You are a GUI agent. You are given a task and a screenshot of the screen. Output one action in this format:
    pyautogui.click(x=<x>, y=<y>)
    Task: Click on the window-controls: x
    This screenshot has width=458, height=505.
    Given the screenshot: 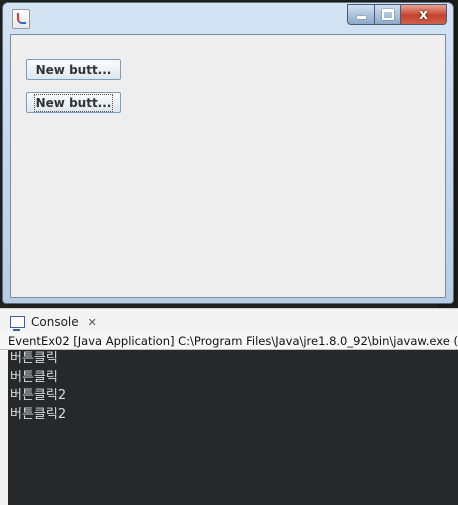 What is the action you would take?
    pyautogui.click(x=397, y=14)
    